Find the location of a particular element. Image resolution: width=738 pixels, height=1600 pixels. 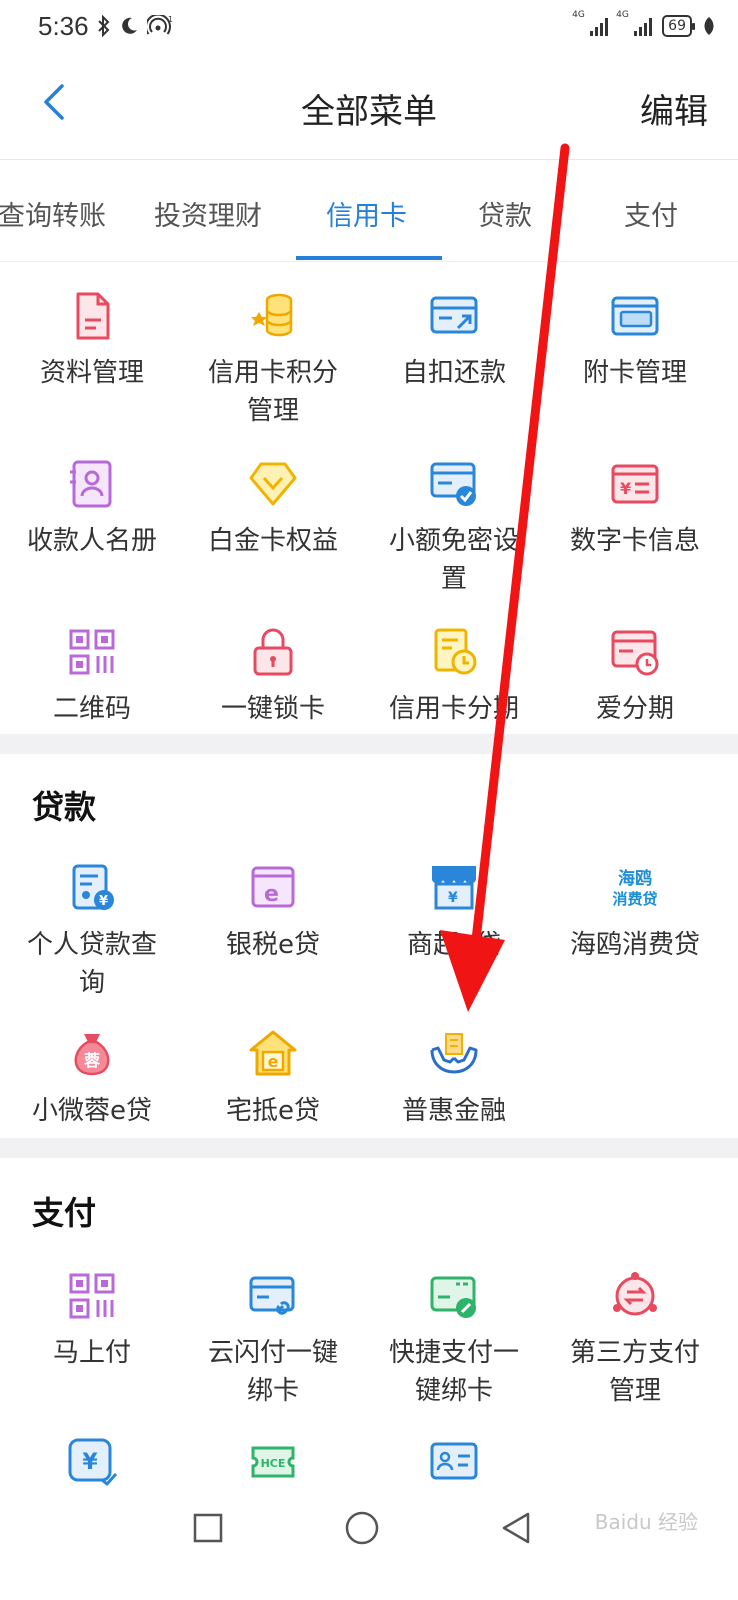

menu-item-label: 收款人名册 is located at coordinates (91, 541).